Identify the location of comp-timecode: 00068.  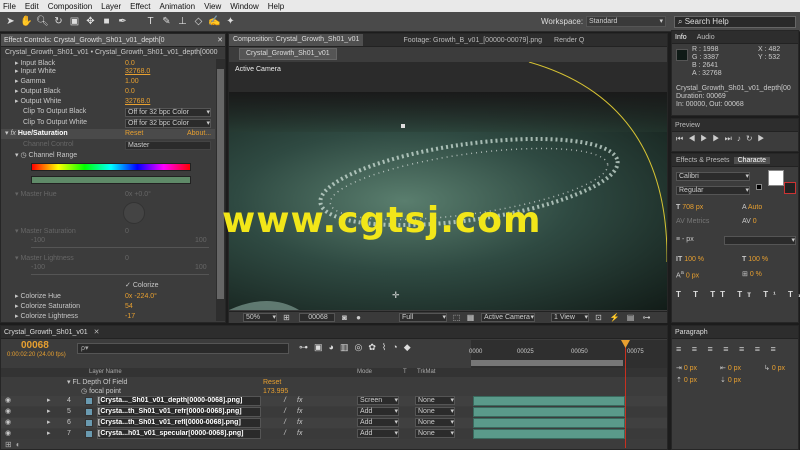
(317, 317).